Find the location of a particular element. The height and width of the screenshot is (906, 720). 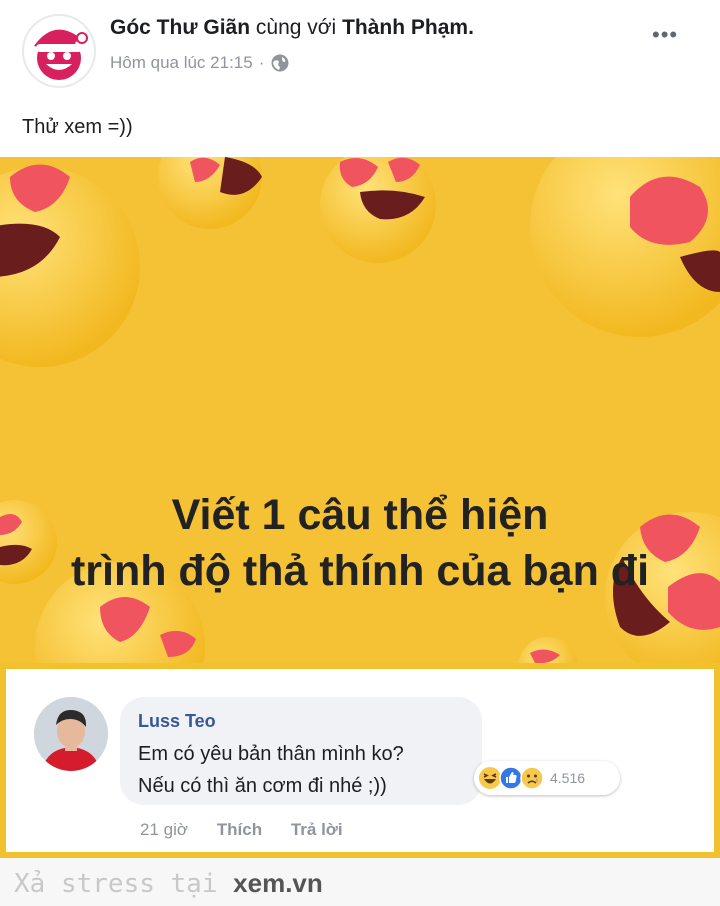

comment-text-line-2: Nếu có thì ăn cơm đi nhé ;)) is located at coordinates (262, 786).